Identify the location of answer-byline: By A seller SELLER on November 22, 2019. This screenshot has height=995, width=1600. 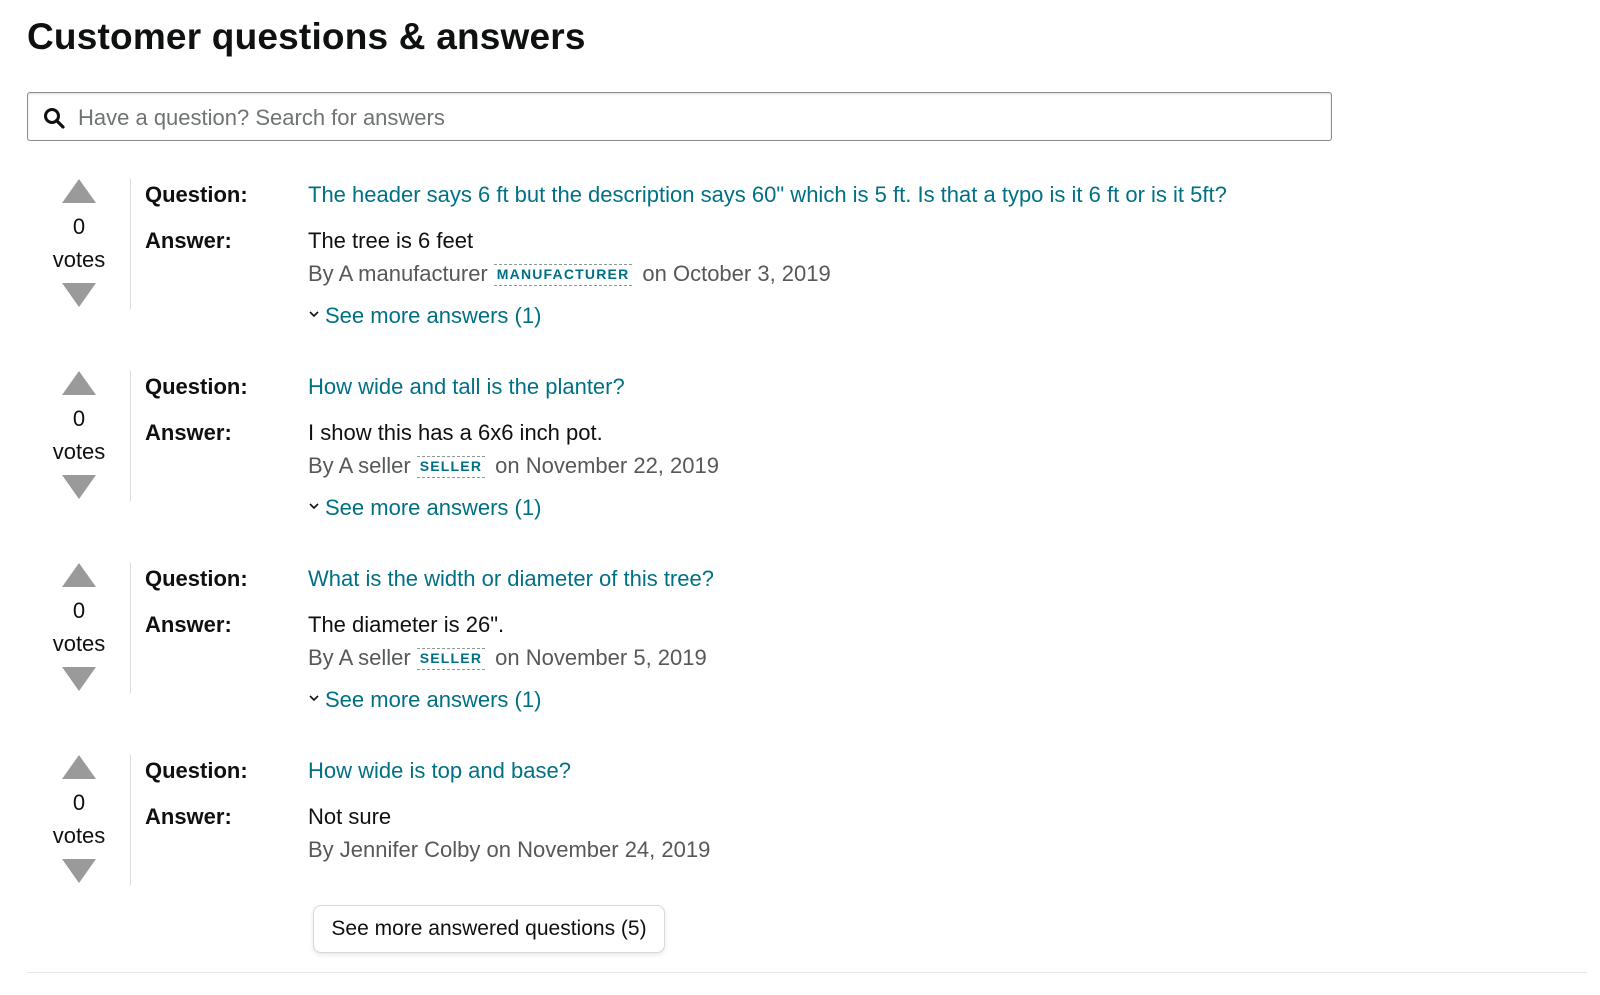
(513, 466).